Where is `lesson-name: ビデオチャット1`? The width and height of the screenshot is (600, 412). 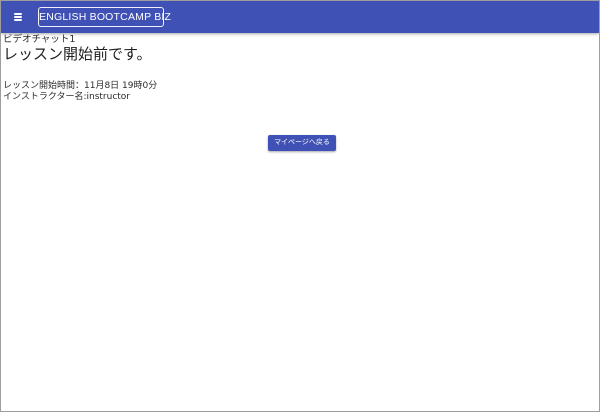
lesson-name: ビデオチャット1 is located at coordinates (39, 39).